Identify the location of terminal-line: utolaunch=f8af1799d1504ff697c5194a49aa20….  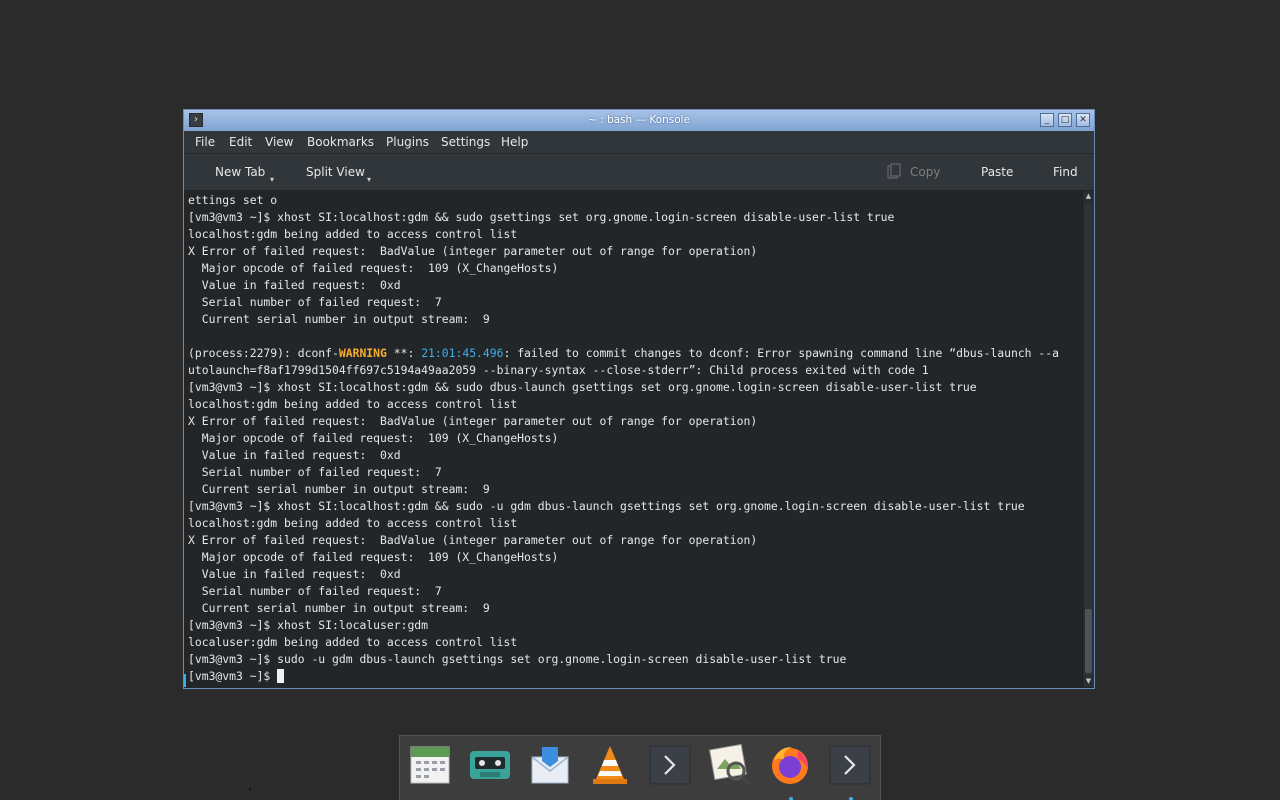
(558, 370).